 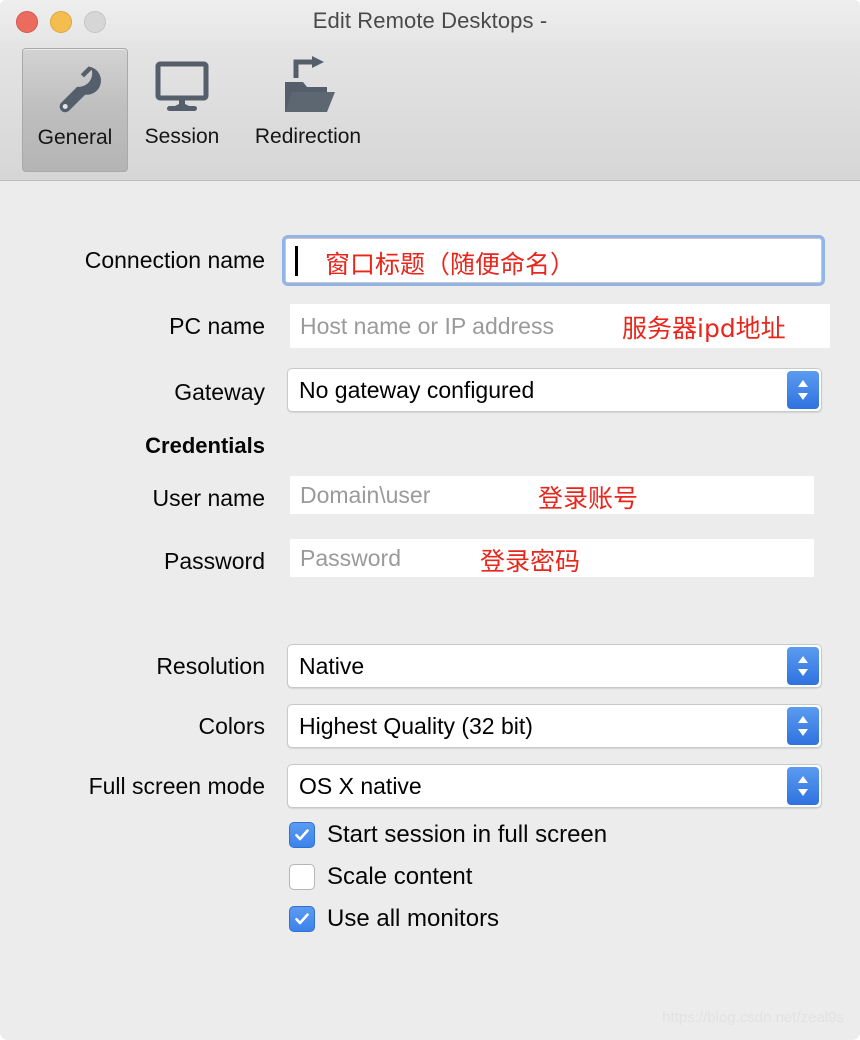 I want to click on title-bar: Edit Remote Desktops -, so click(x=430, y=21).